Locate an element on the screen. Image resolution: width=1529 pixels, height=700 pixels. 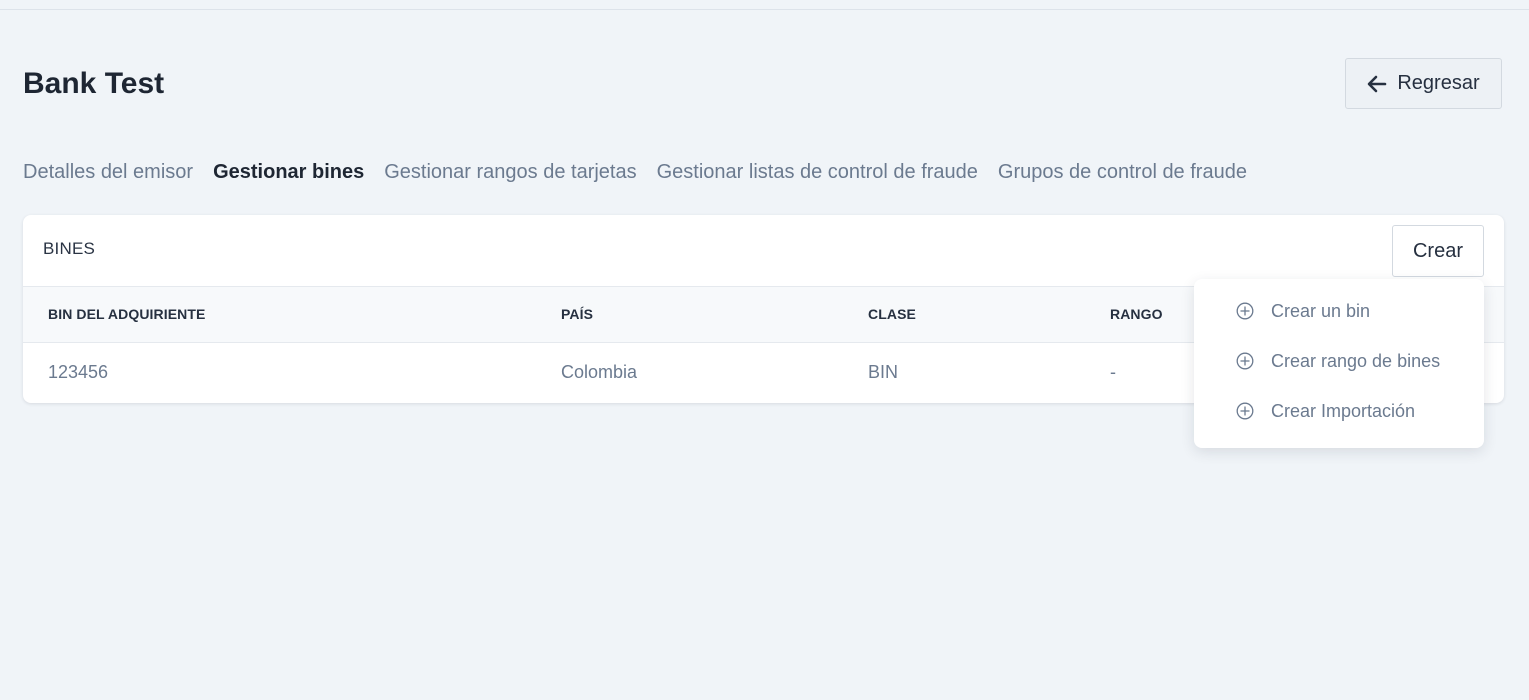
card-header: BINES Crear is located at coordinates (763, 251).